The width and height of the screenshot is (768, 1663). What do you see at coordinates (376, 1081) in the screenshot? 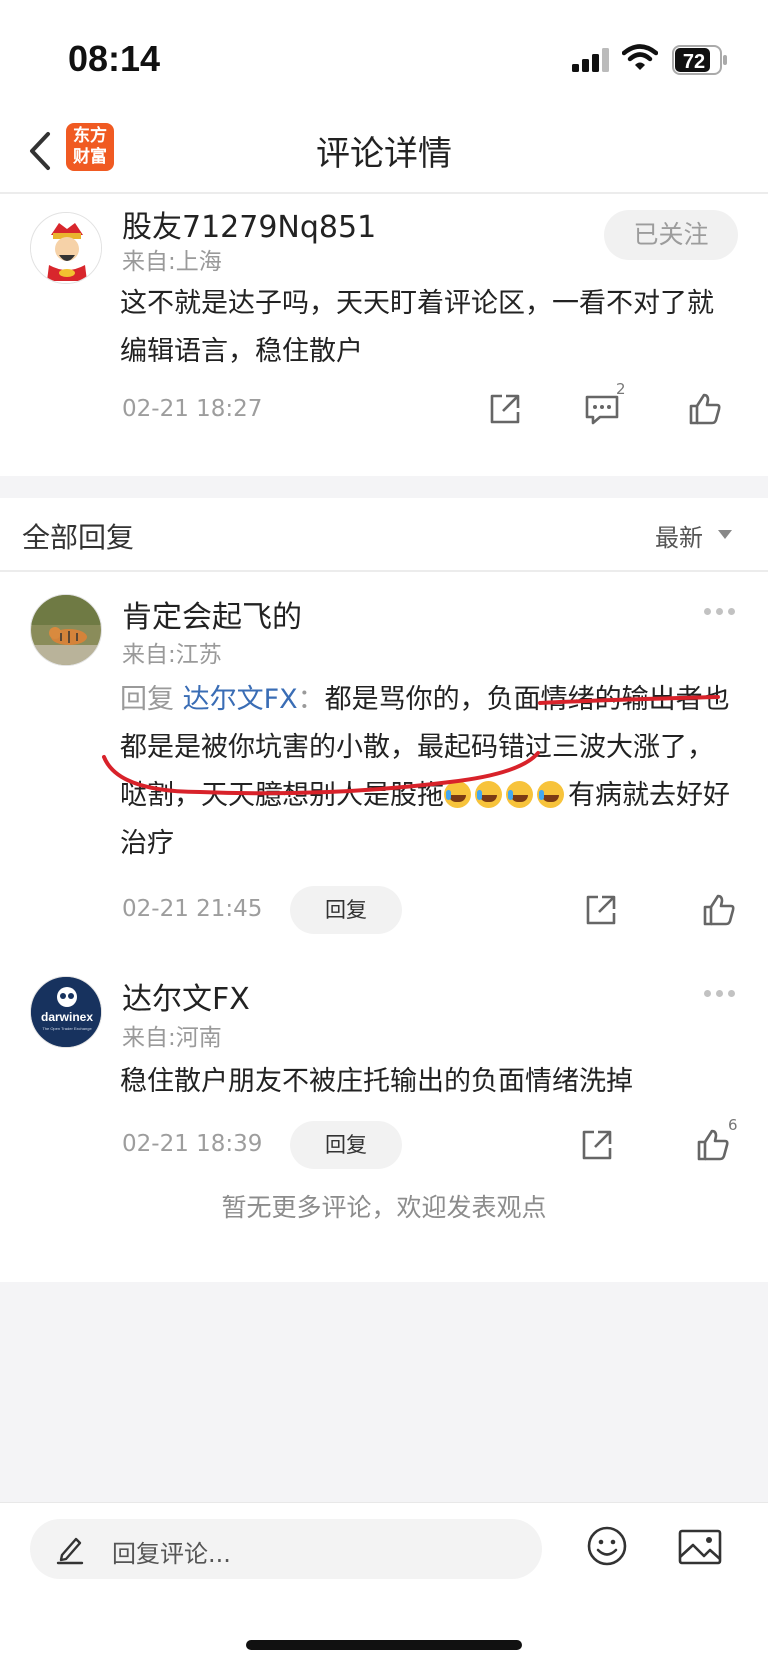
I see `reply-text: 稳住散户朋友不被庄托输出的负面情绪洗掉` at bounding box center [376, 1081].